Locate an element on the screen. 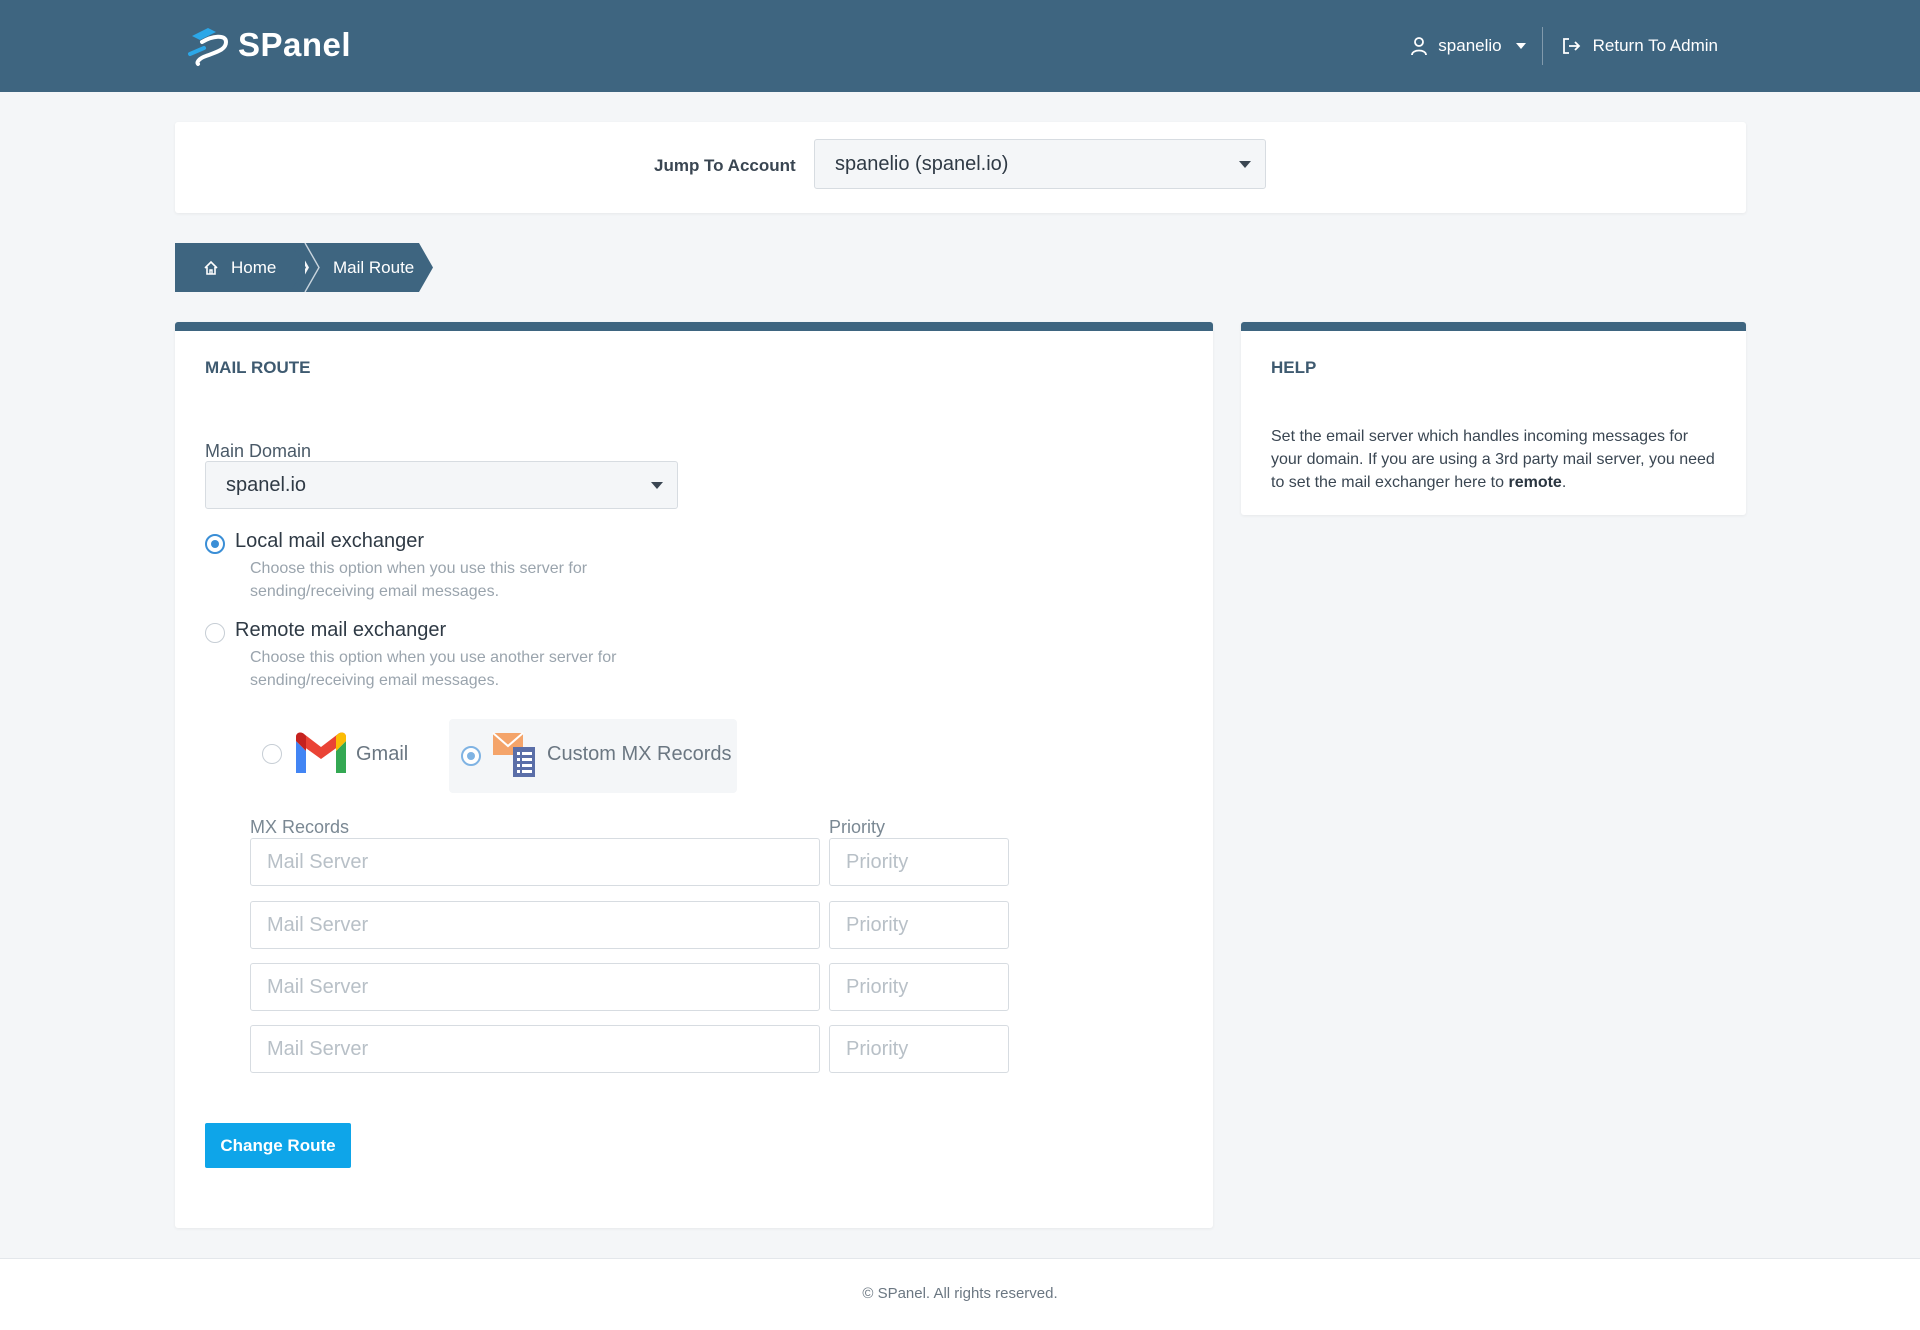  main-domain-select: spanel.io is located at coordinates (441, 485).